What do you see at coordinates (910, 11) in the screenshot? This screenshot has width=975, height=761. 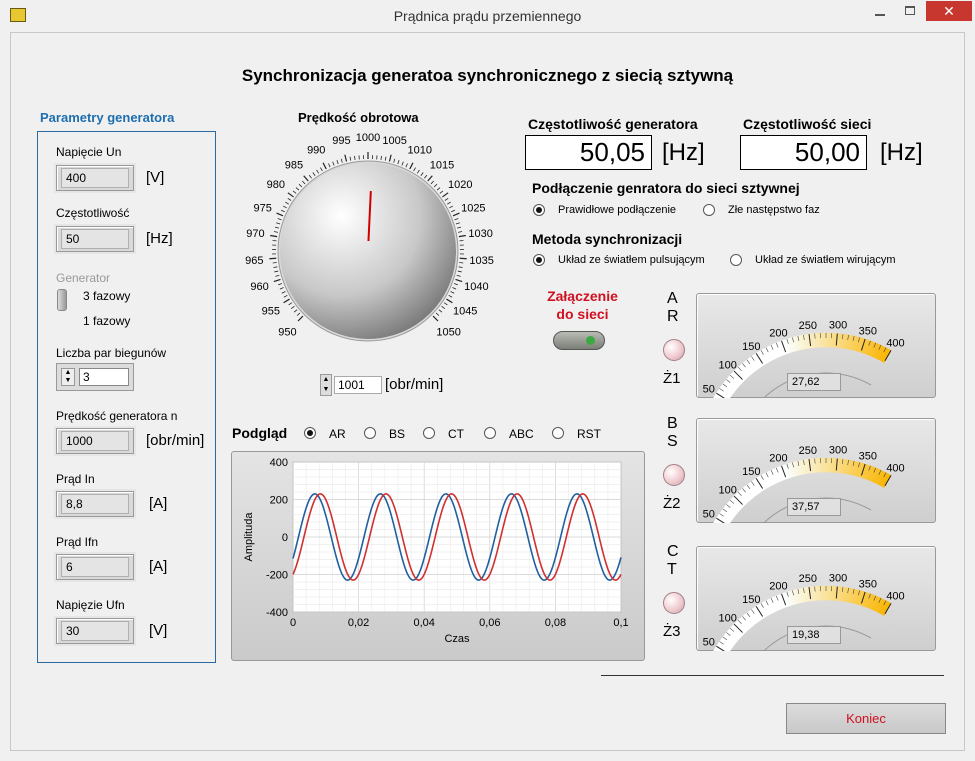 I see `maximize-button` at bounding box center [910, 11].